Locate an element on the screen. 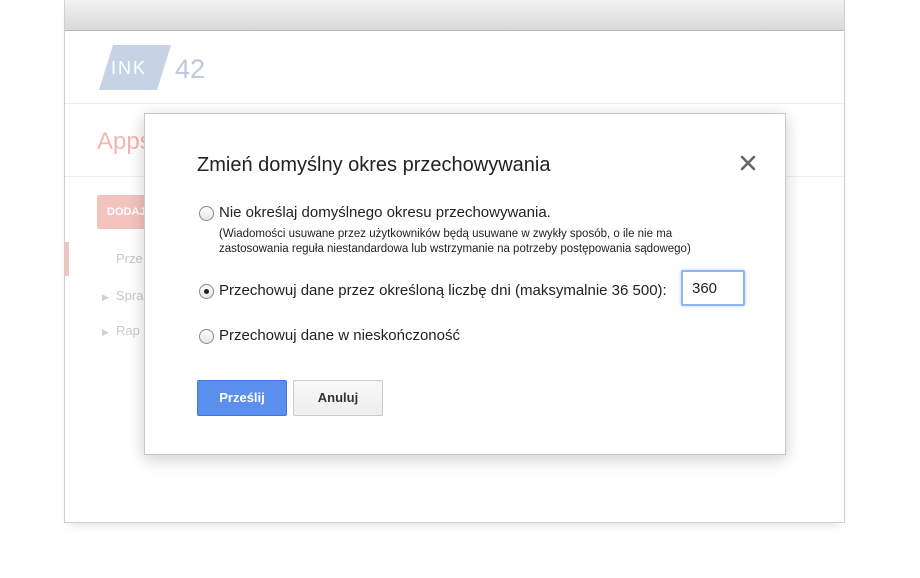 Image resolution: width=920 pixels, height=578 pixels. radio-specific-days is located at coordinates (206, 291).